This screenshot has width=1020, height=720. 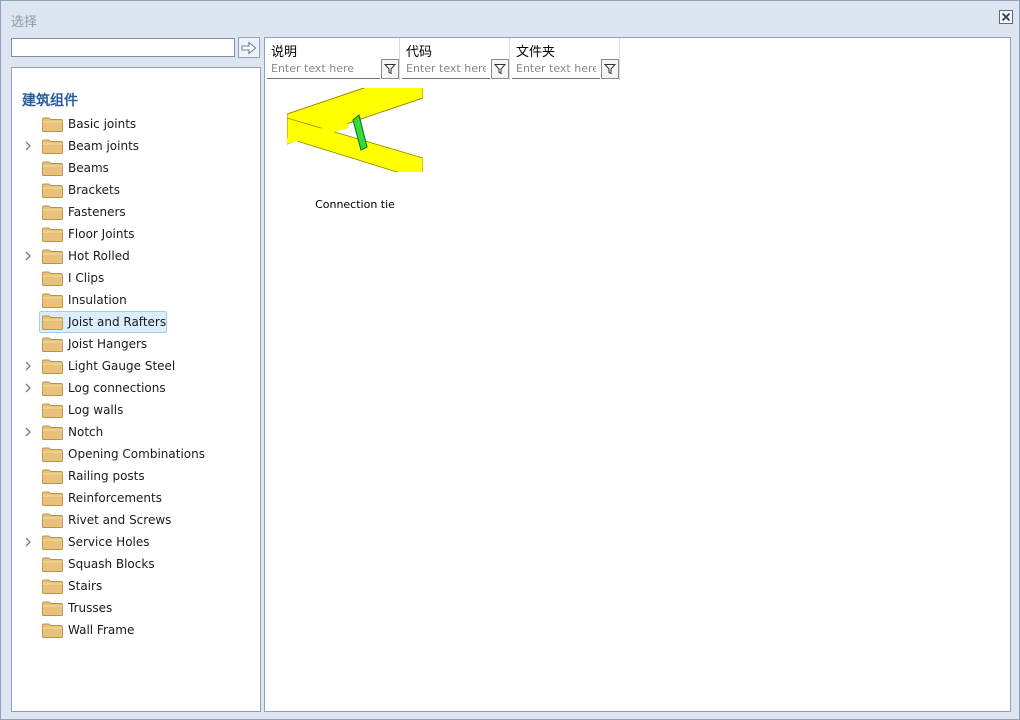 What do you see at coordinates (136, 278) in the screenshot?
I see `tree-item-i-clips: I Clips` at bounding box center [136, 278].